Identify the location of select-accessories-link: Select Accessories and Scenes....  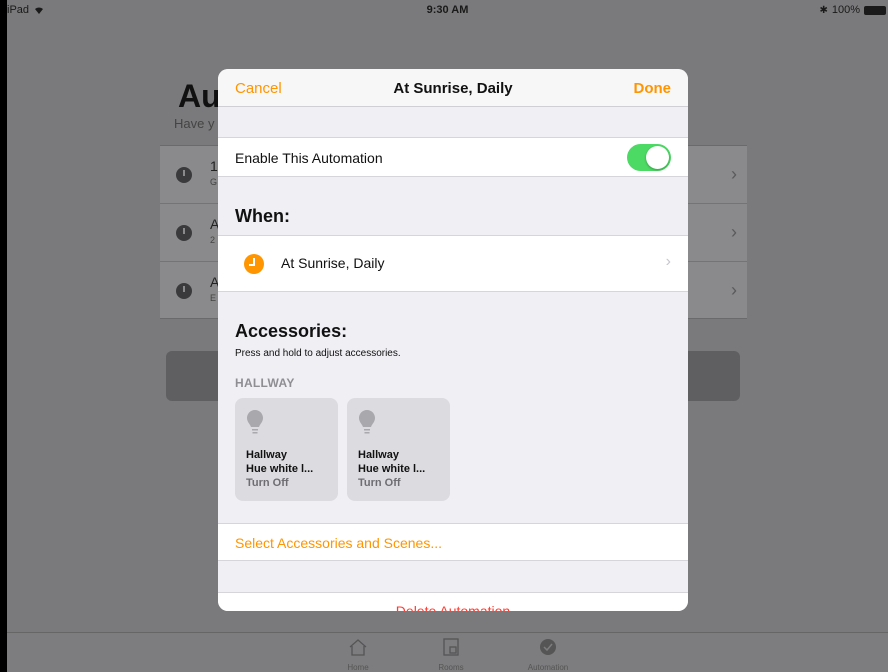
(338, 543).